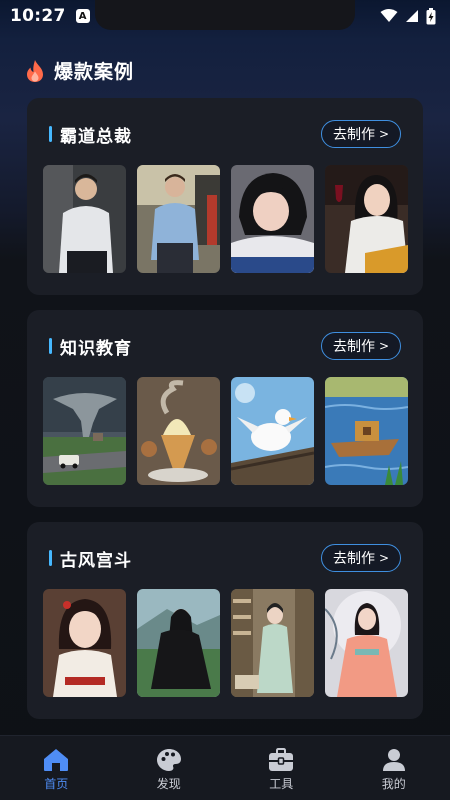 This screenshot has height=800, width=450. What do you see at coordinates (84, 219) in the screenshot?
I see `man-white-shirt-image` at bounding box center [84, 219].